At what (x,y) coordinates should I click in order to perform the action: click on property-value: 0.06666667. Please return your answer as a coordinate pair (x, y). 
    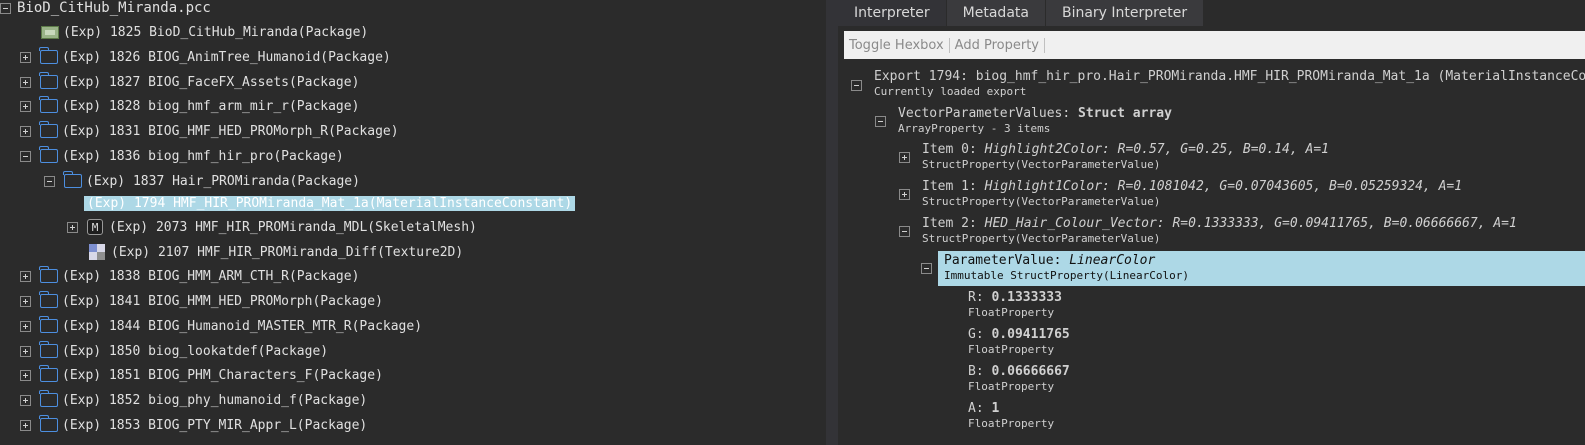
    Looking at the image, I should click on (1030, 371).